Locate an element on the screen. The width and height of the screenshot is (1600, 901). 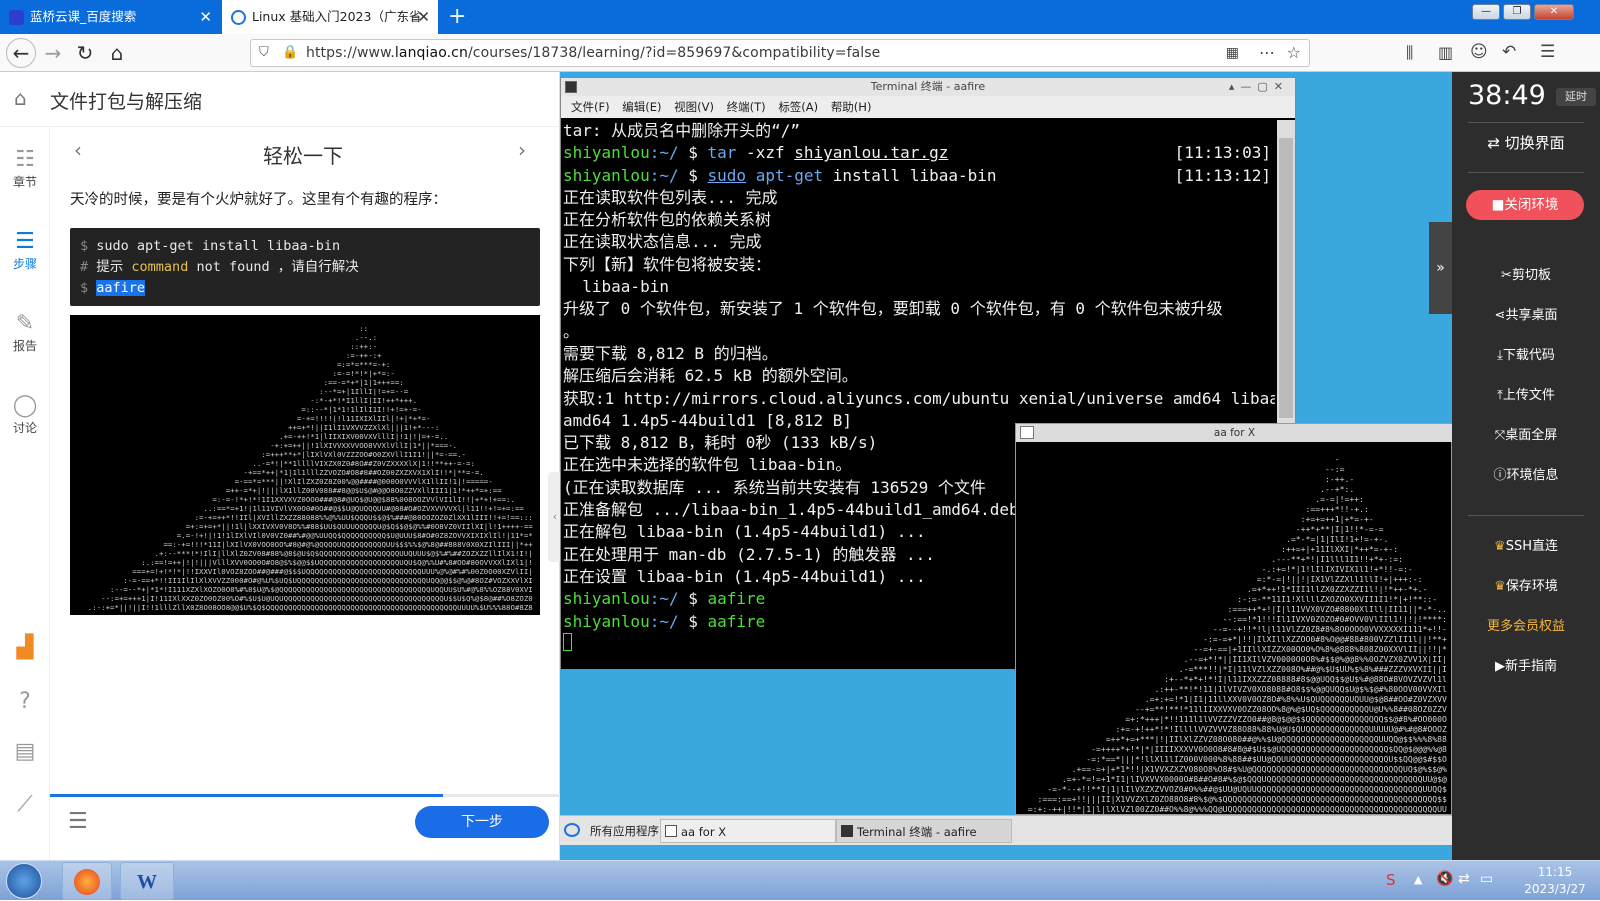
aa-window-title: aa for X is located at coordinates (1234, 433).